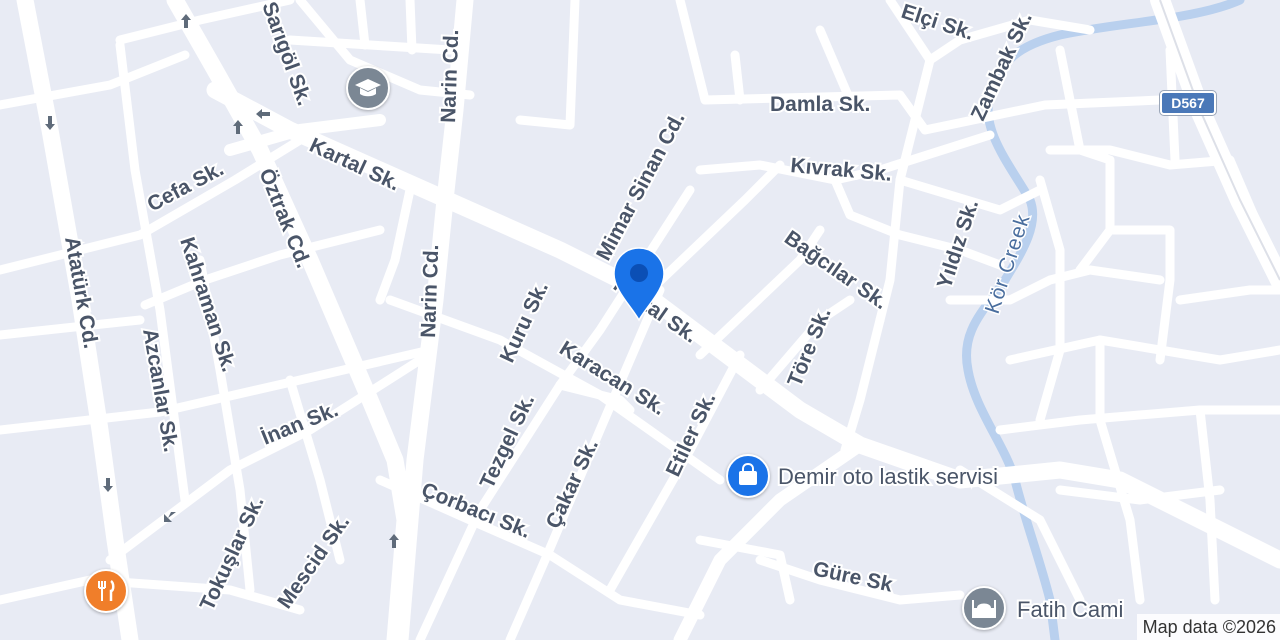 The image size is (1280, 640). What do you see at coordinates (691, 434) in the screenshot?
I see `street-label: Etiler Sk.` at bounding box center [691, 434].